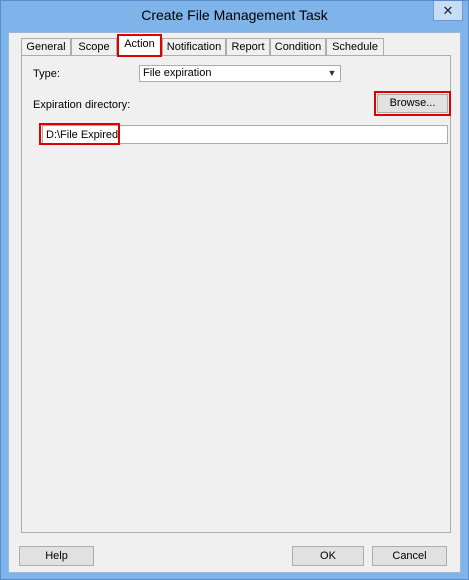  What do you see at coordinates (240, 73) in the screenshot?
I see `type-select: File expiration ▼` at bounding box center [240, 73].